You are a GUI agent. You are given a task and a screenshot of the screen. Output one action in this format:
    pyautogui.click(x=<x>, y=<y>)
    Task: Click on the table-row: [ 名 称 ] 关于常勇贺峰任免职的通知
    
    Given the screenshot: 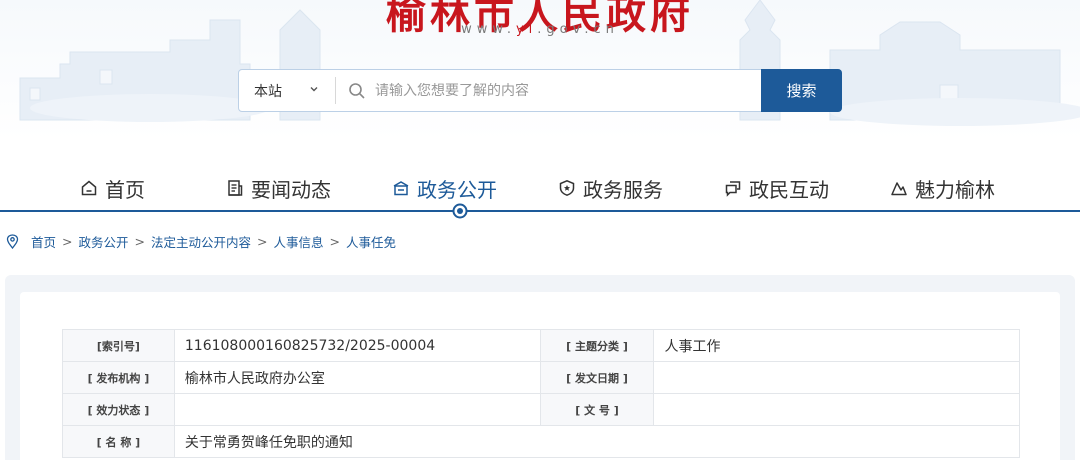 What is the action you would take?
    pyautogui.click(x=541, y=441)
    